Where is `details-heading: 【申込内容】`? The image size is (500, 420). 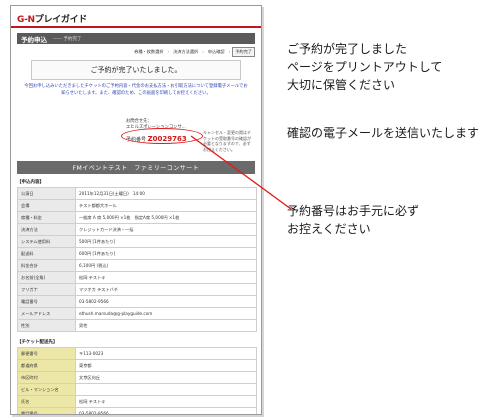 details-heading: 【申込内容】 is located at coordinates (30, 182).